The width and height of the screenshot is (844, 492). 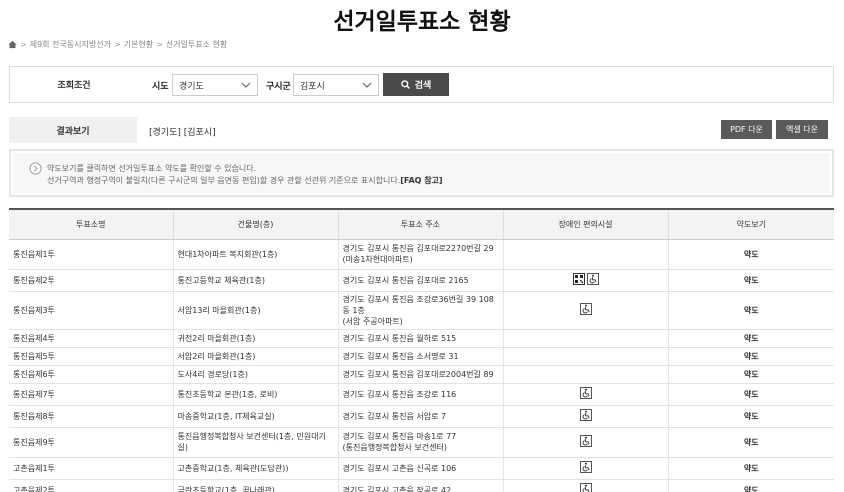 I want to click on station-name-cell: 통진읍제6투, so click(x=91, y=374).